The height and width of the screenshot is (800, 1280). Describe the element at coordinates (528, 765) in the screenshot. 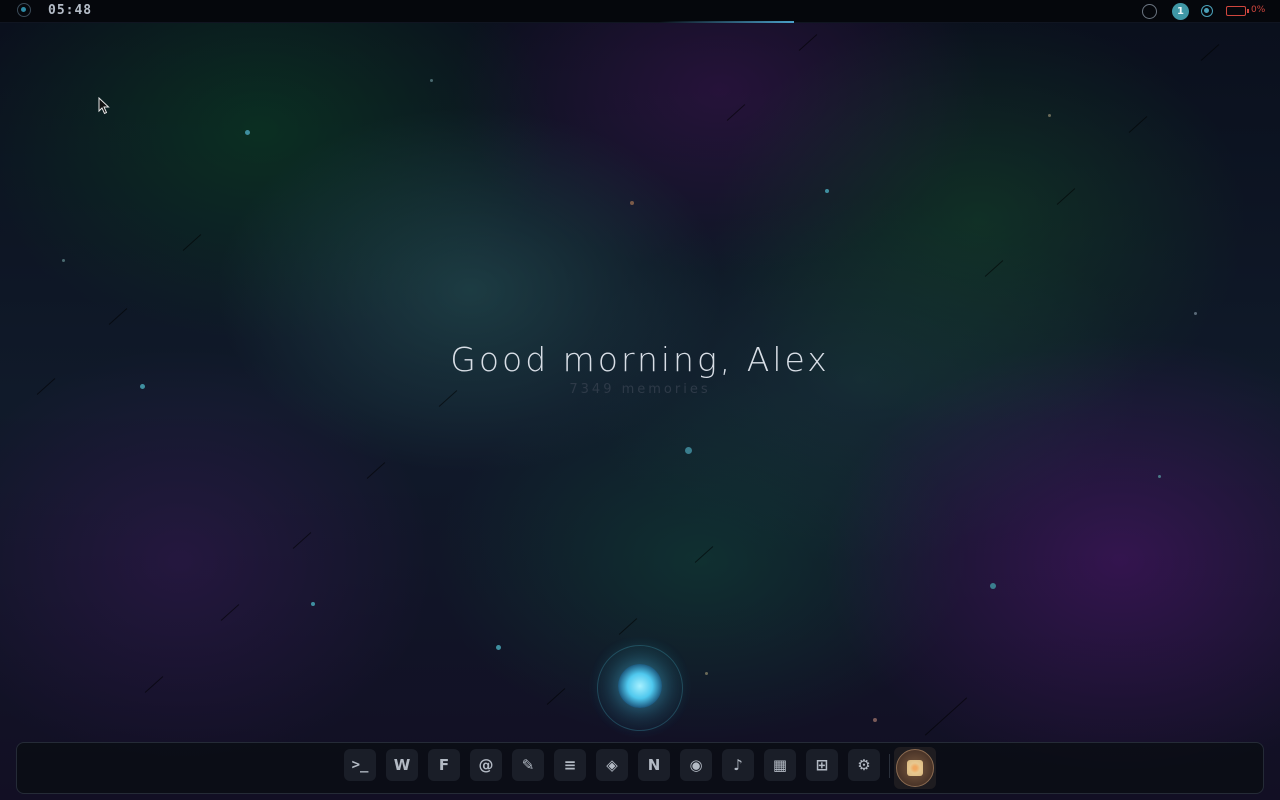

I see `pencil-icon: ✎` at that location.